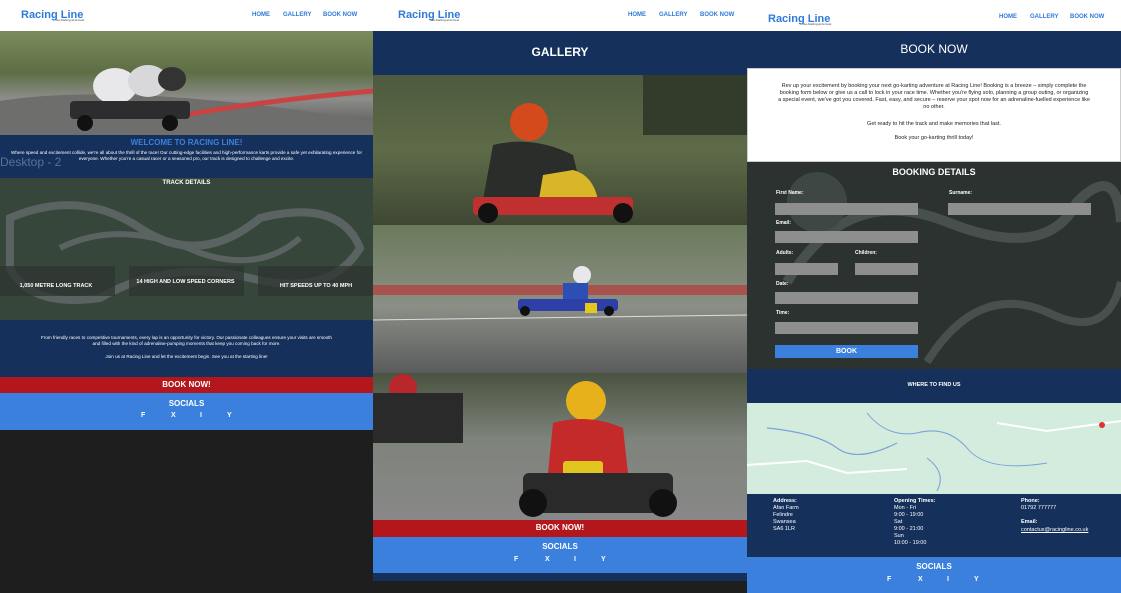 The image size is (1121, 593). I want to click on opening-times-line: 10:00 - 19:00, so click(910, 543).